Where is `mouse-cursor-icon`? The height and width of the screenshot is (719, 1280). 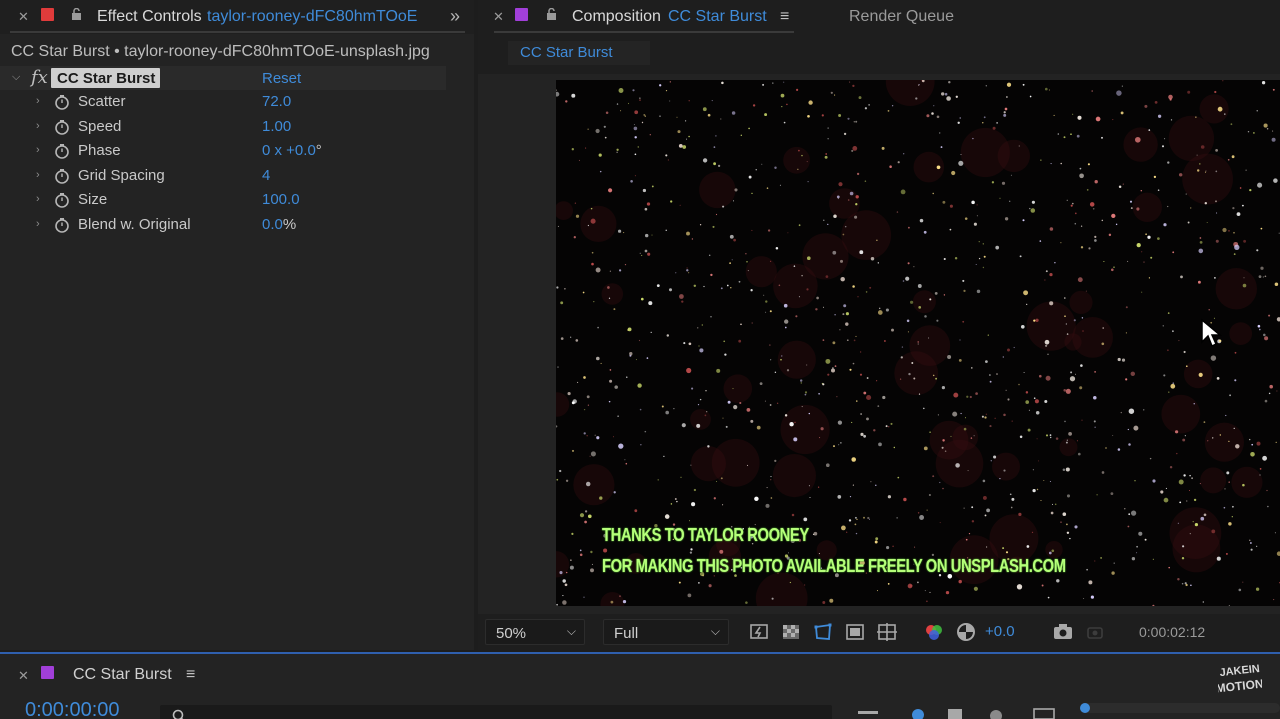
mouse-cursor-icon is located at coordinates (1211, 333).